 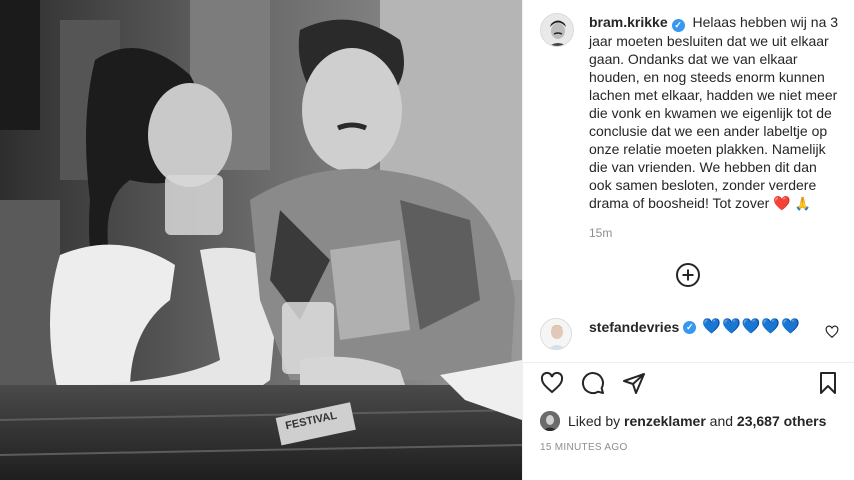 What do you see at coordinates (690, 383) in the screenshot?
I see `post-actions-bar` at bounding box center [690, 383].